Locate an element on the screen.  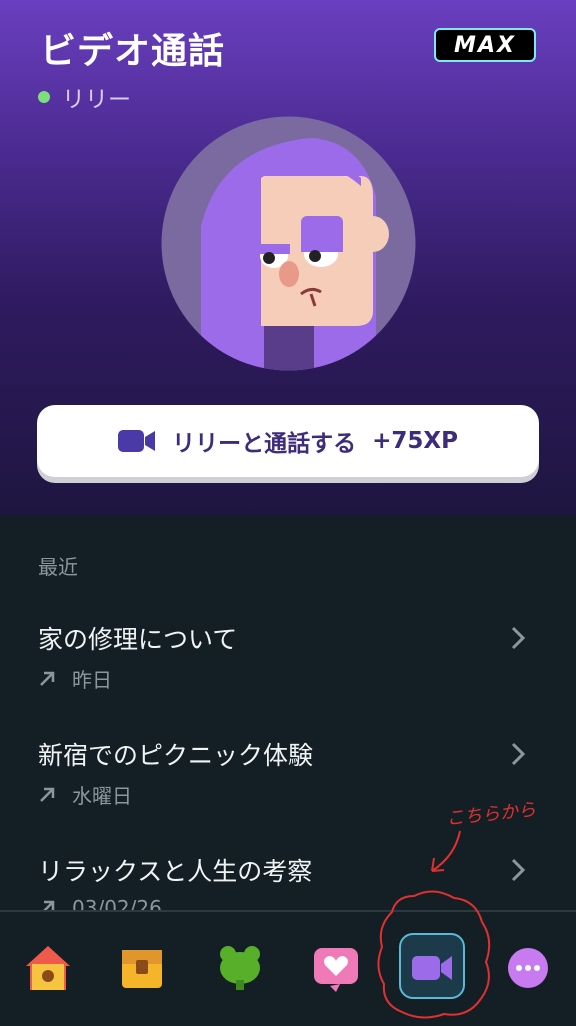
frog-icon is located at coordinates (240, 968).